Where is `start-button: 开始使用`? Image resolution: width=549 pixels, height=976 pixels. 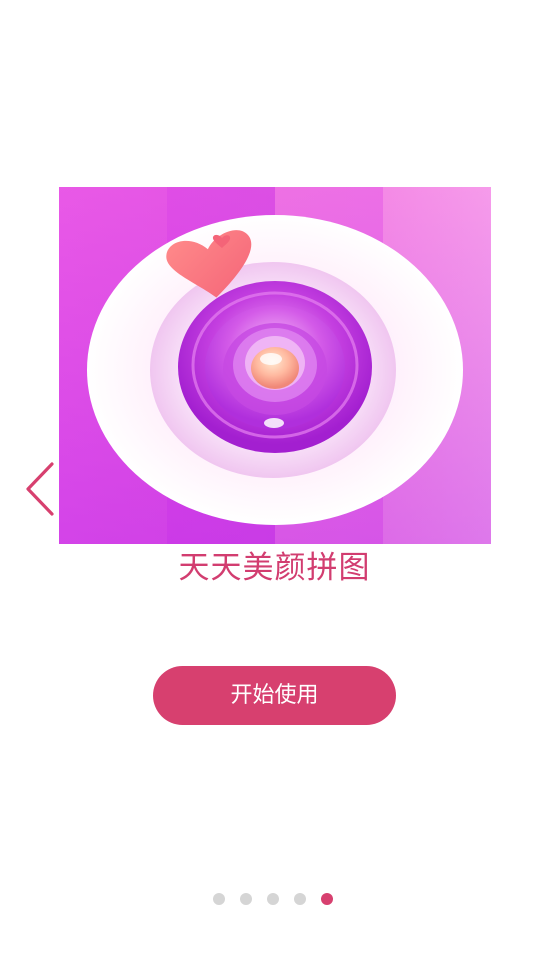 start-button: 开始使用 is located at coordinates (274, 695).